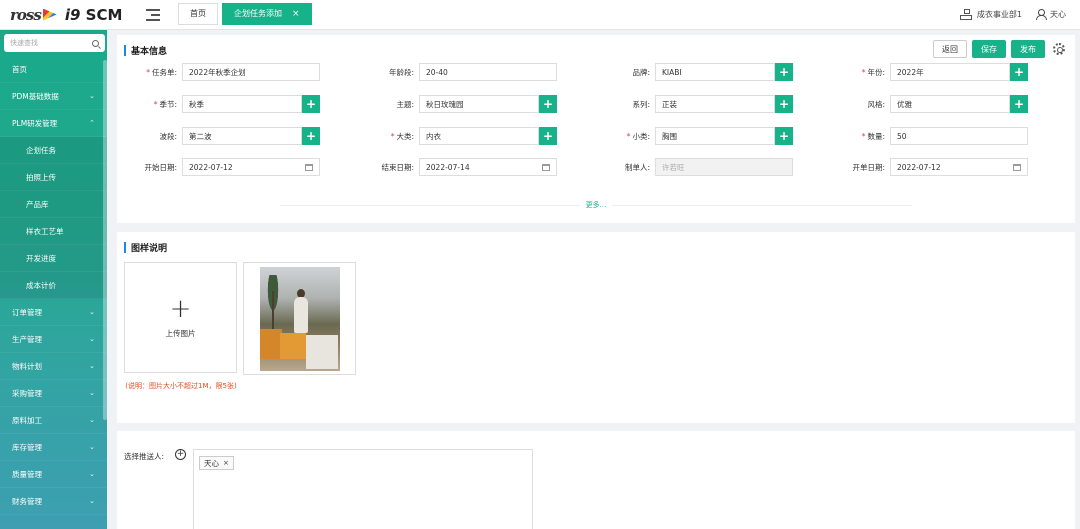  I want to click on brand-input: KIABI, so click(715, 72).